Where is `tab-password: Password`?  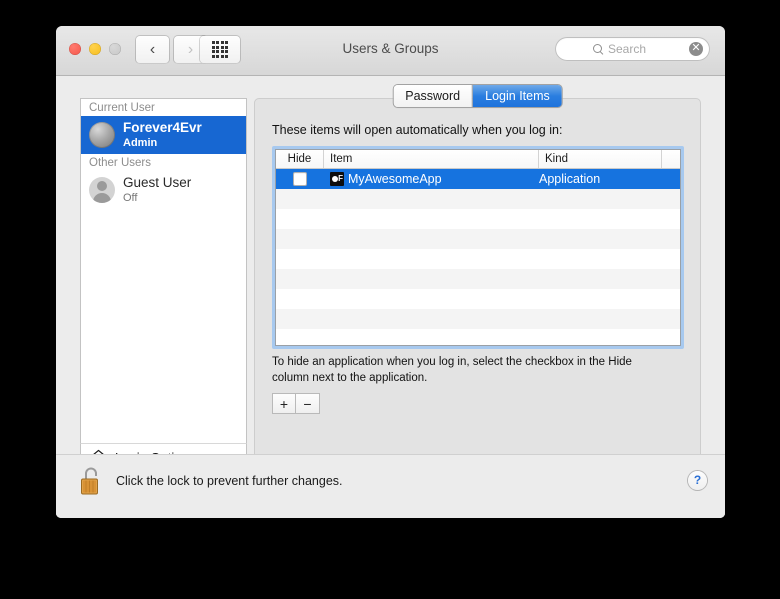 tab-password: Password is located at coordinates (433, 96).